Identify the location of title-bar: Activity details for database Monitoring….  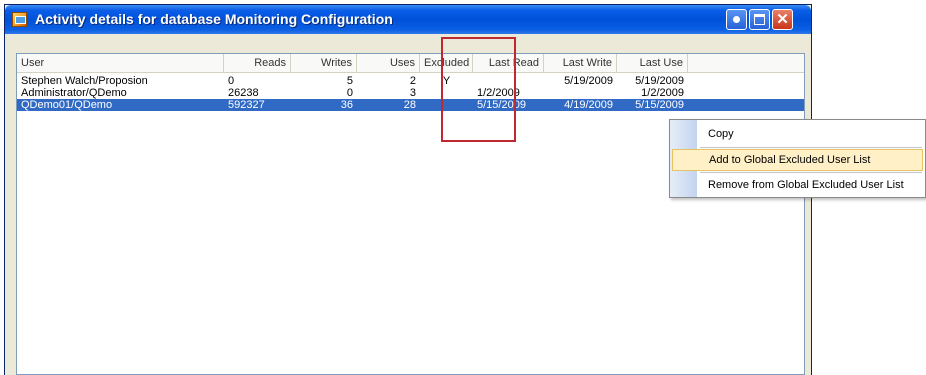
(408, 19).